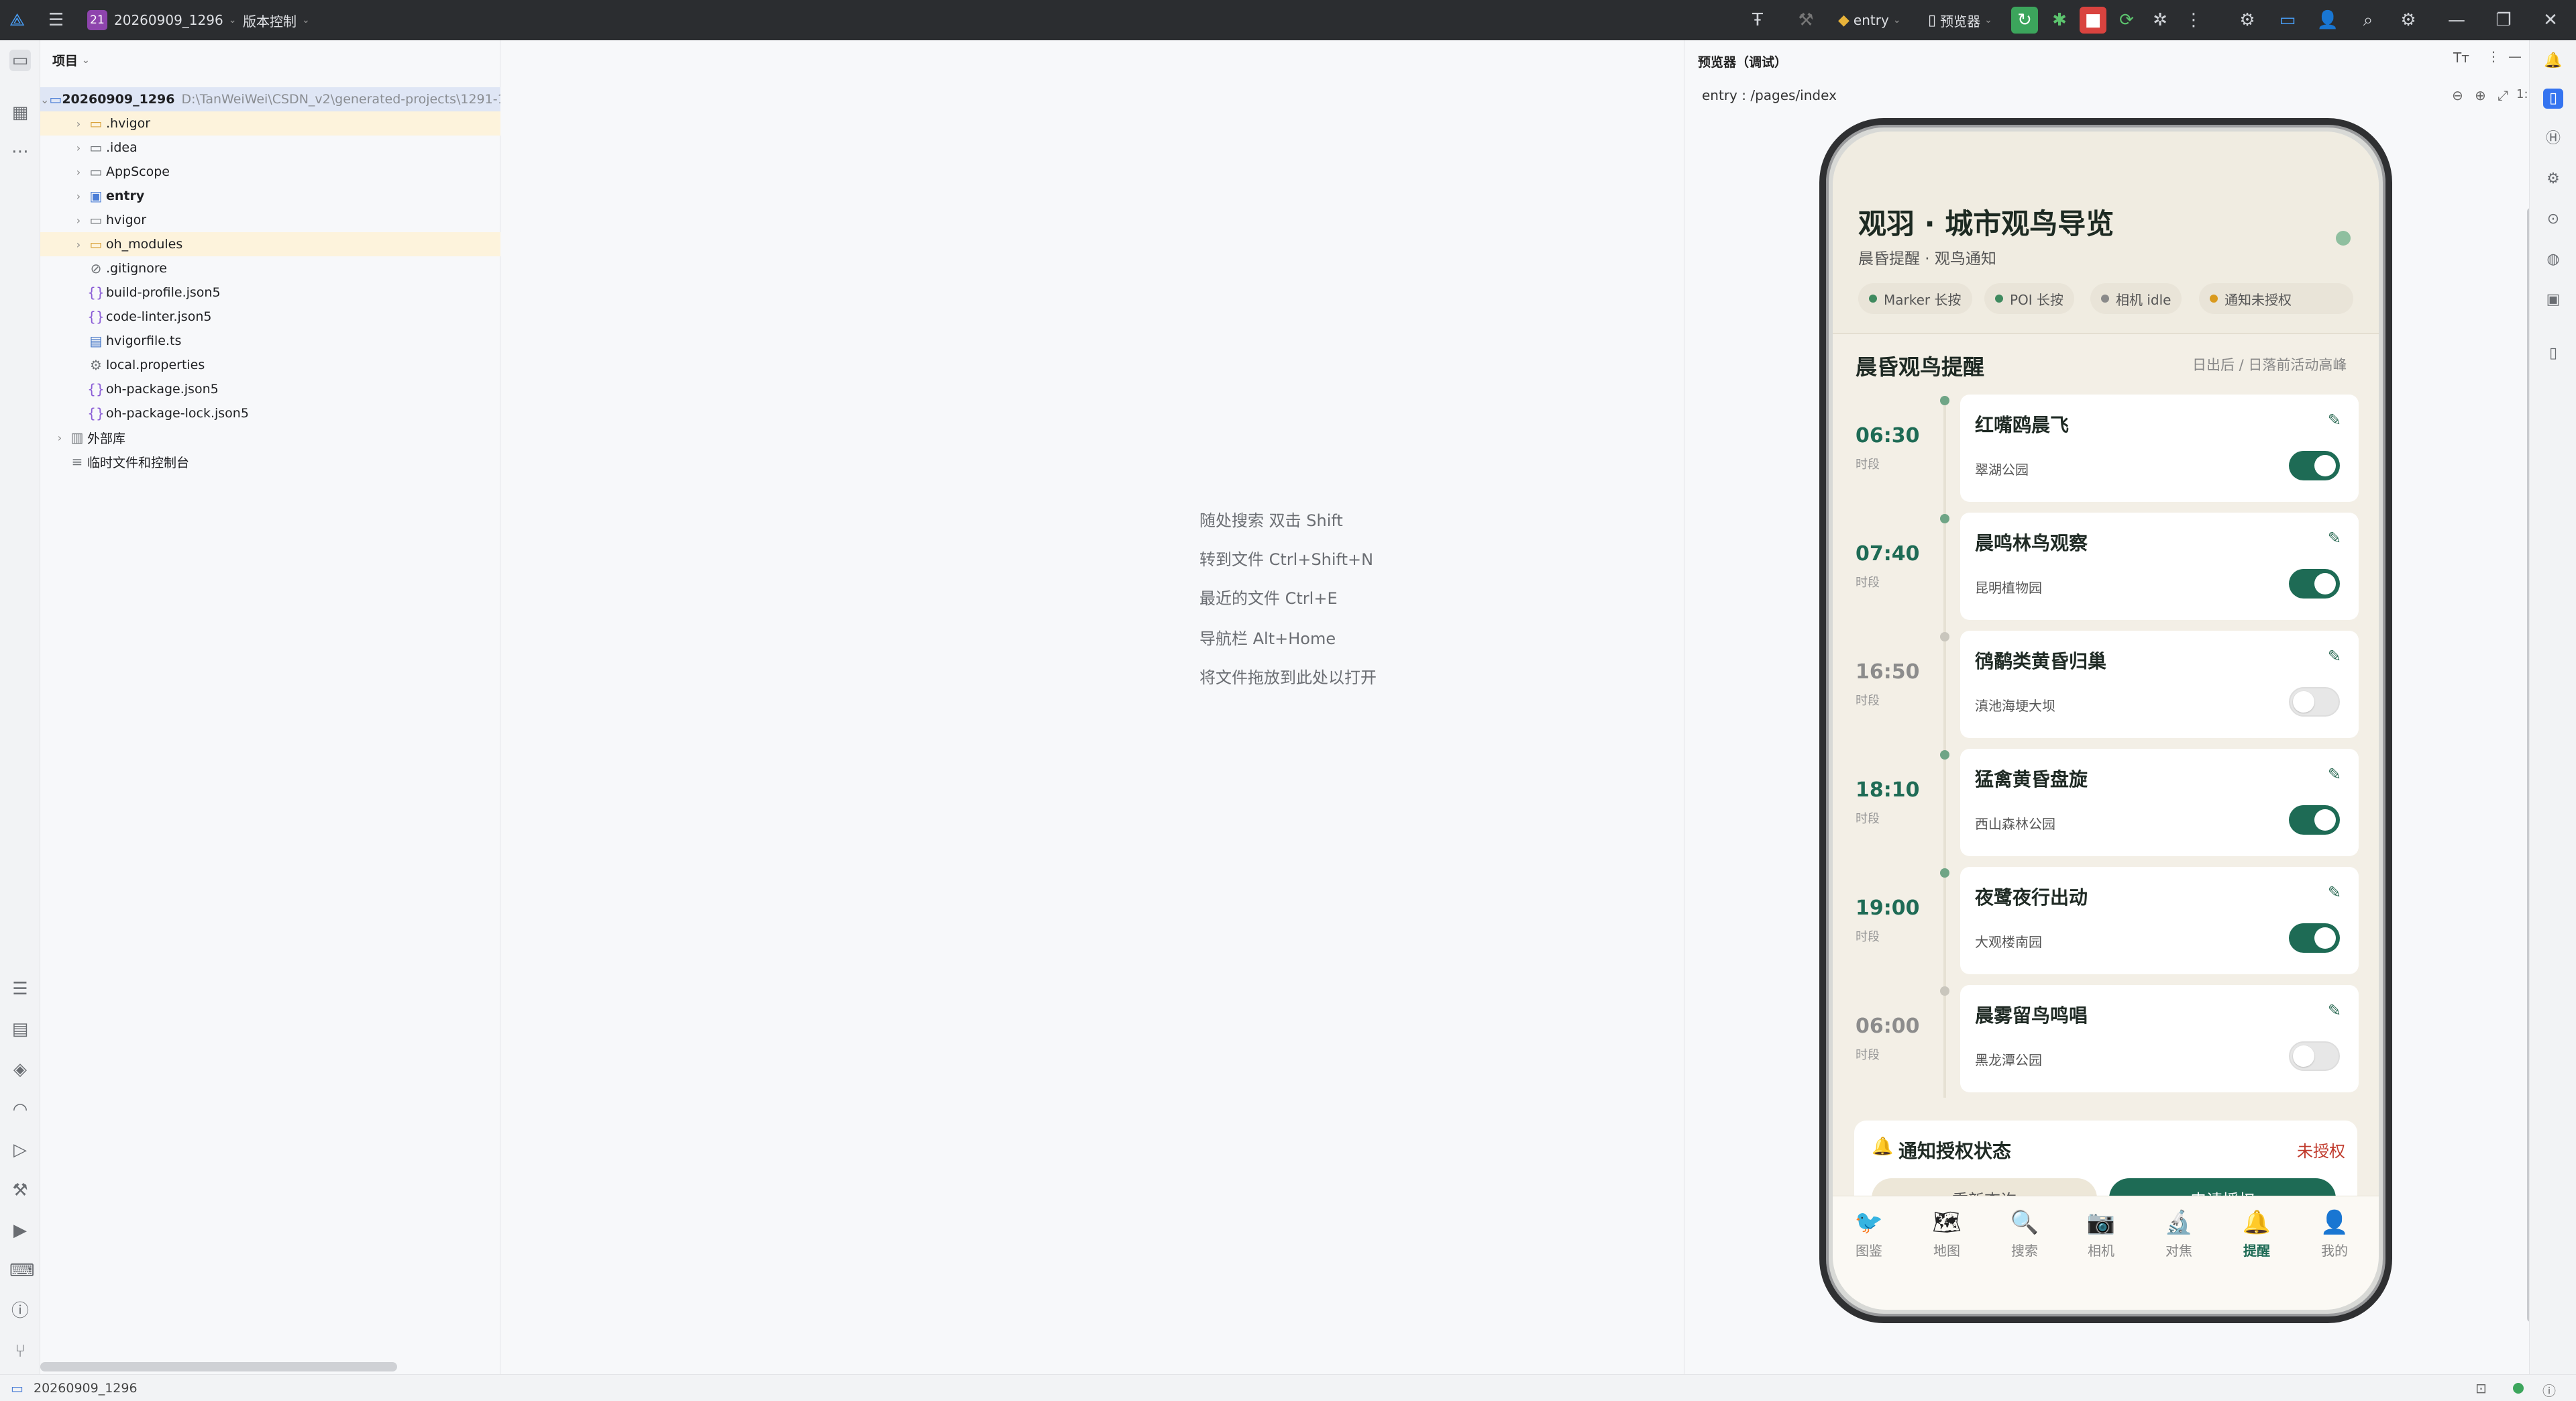 This screenshot has height=1401, width=2576. What do you see at coordinates (2553, 139) in the screenshot?
I see `harmony-icon: Ⓗ` at bounding box center [2553, 139].